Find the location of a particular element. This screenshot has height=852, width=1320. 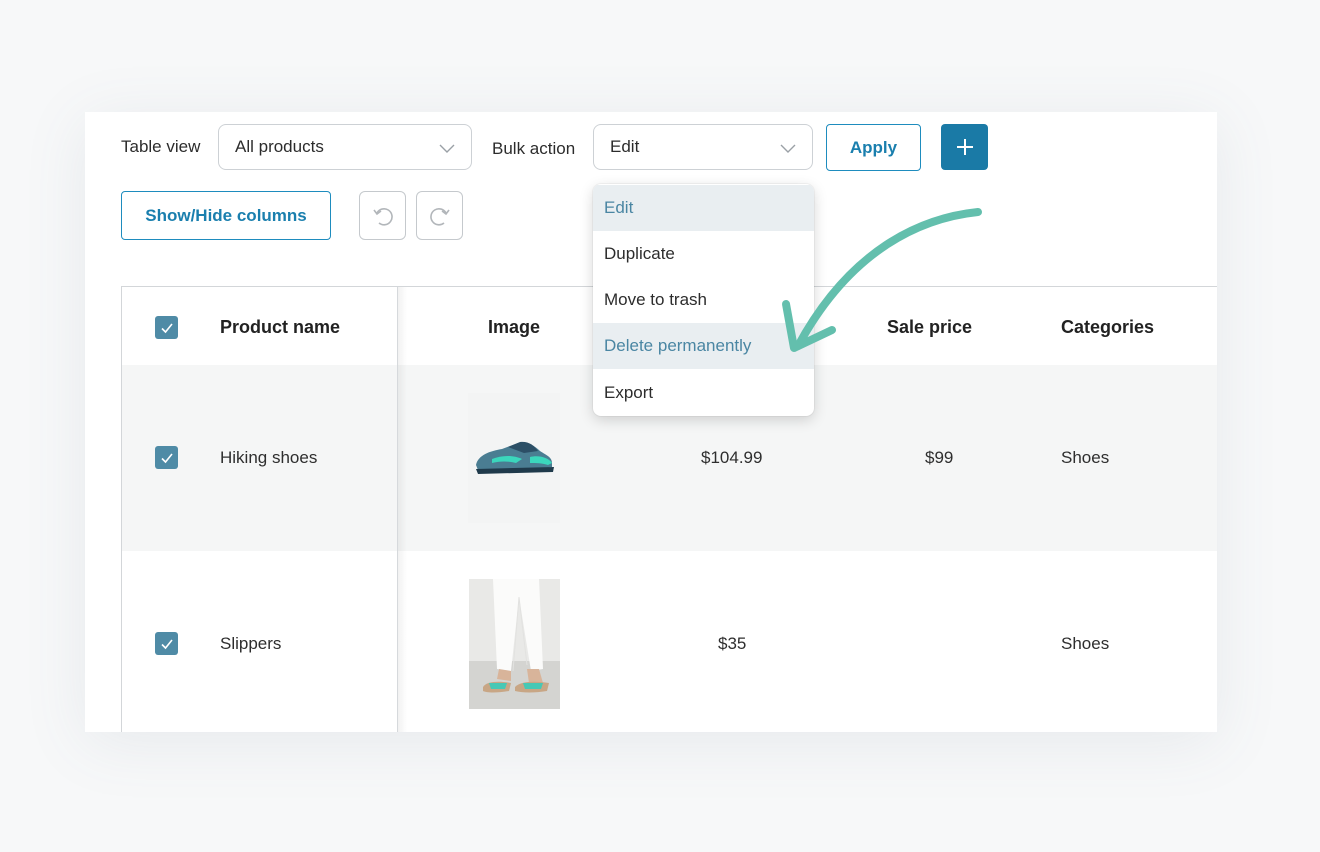

column-header-image: Image is located at coordinates (514, 327).